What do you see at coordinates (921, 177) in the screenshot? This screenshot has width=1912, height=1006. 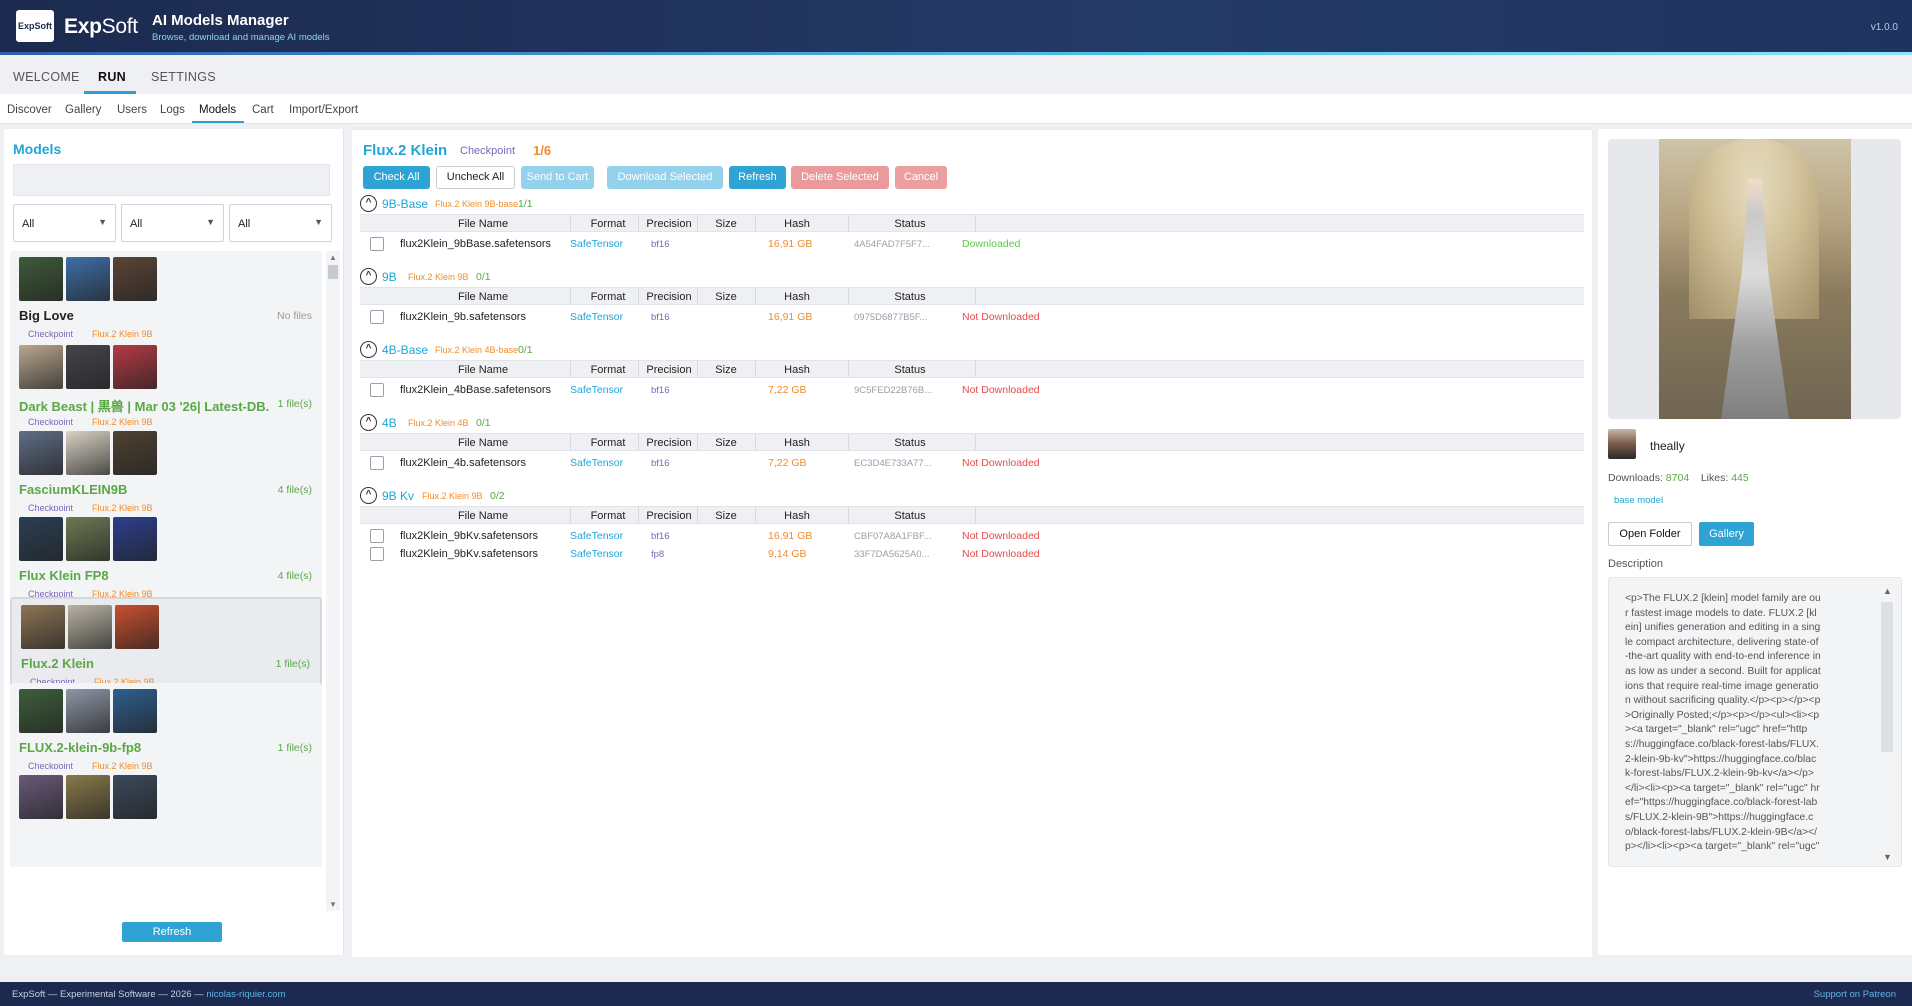 I see `cancel-button: Cancel` at bounding box center [921, 177].